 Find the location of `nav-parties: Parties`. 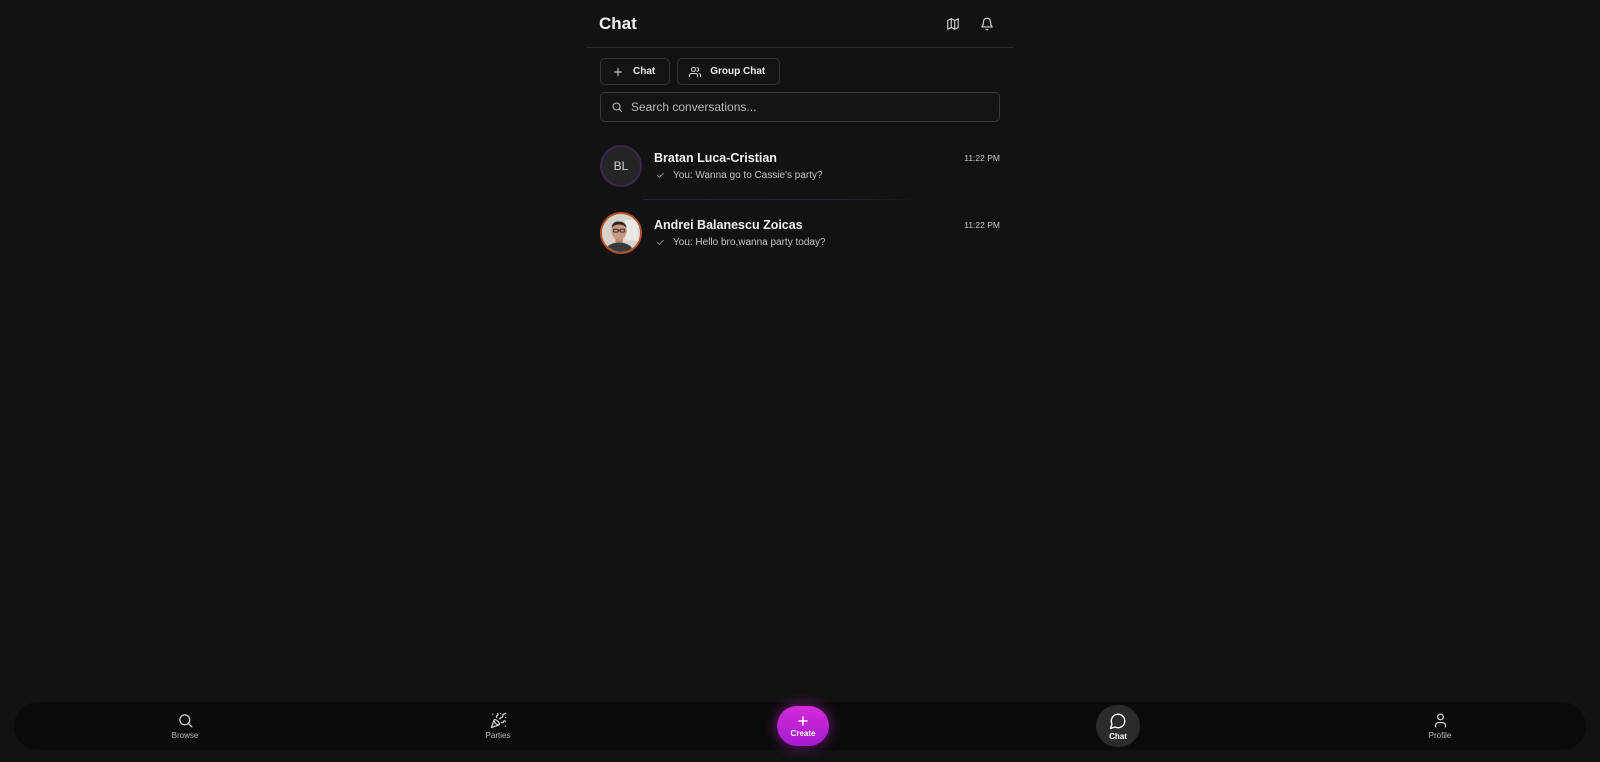

nav-parties: Parties is located at coordinates (498, 726).